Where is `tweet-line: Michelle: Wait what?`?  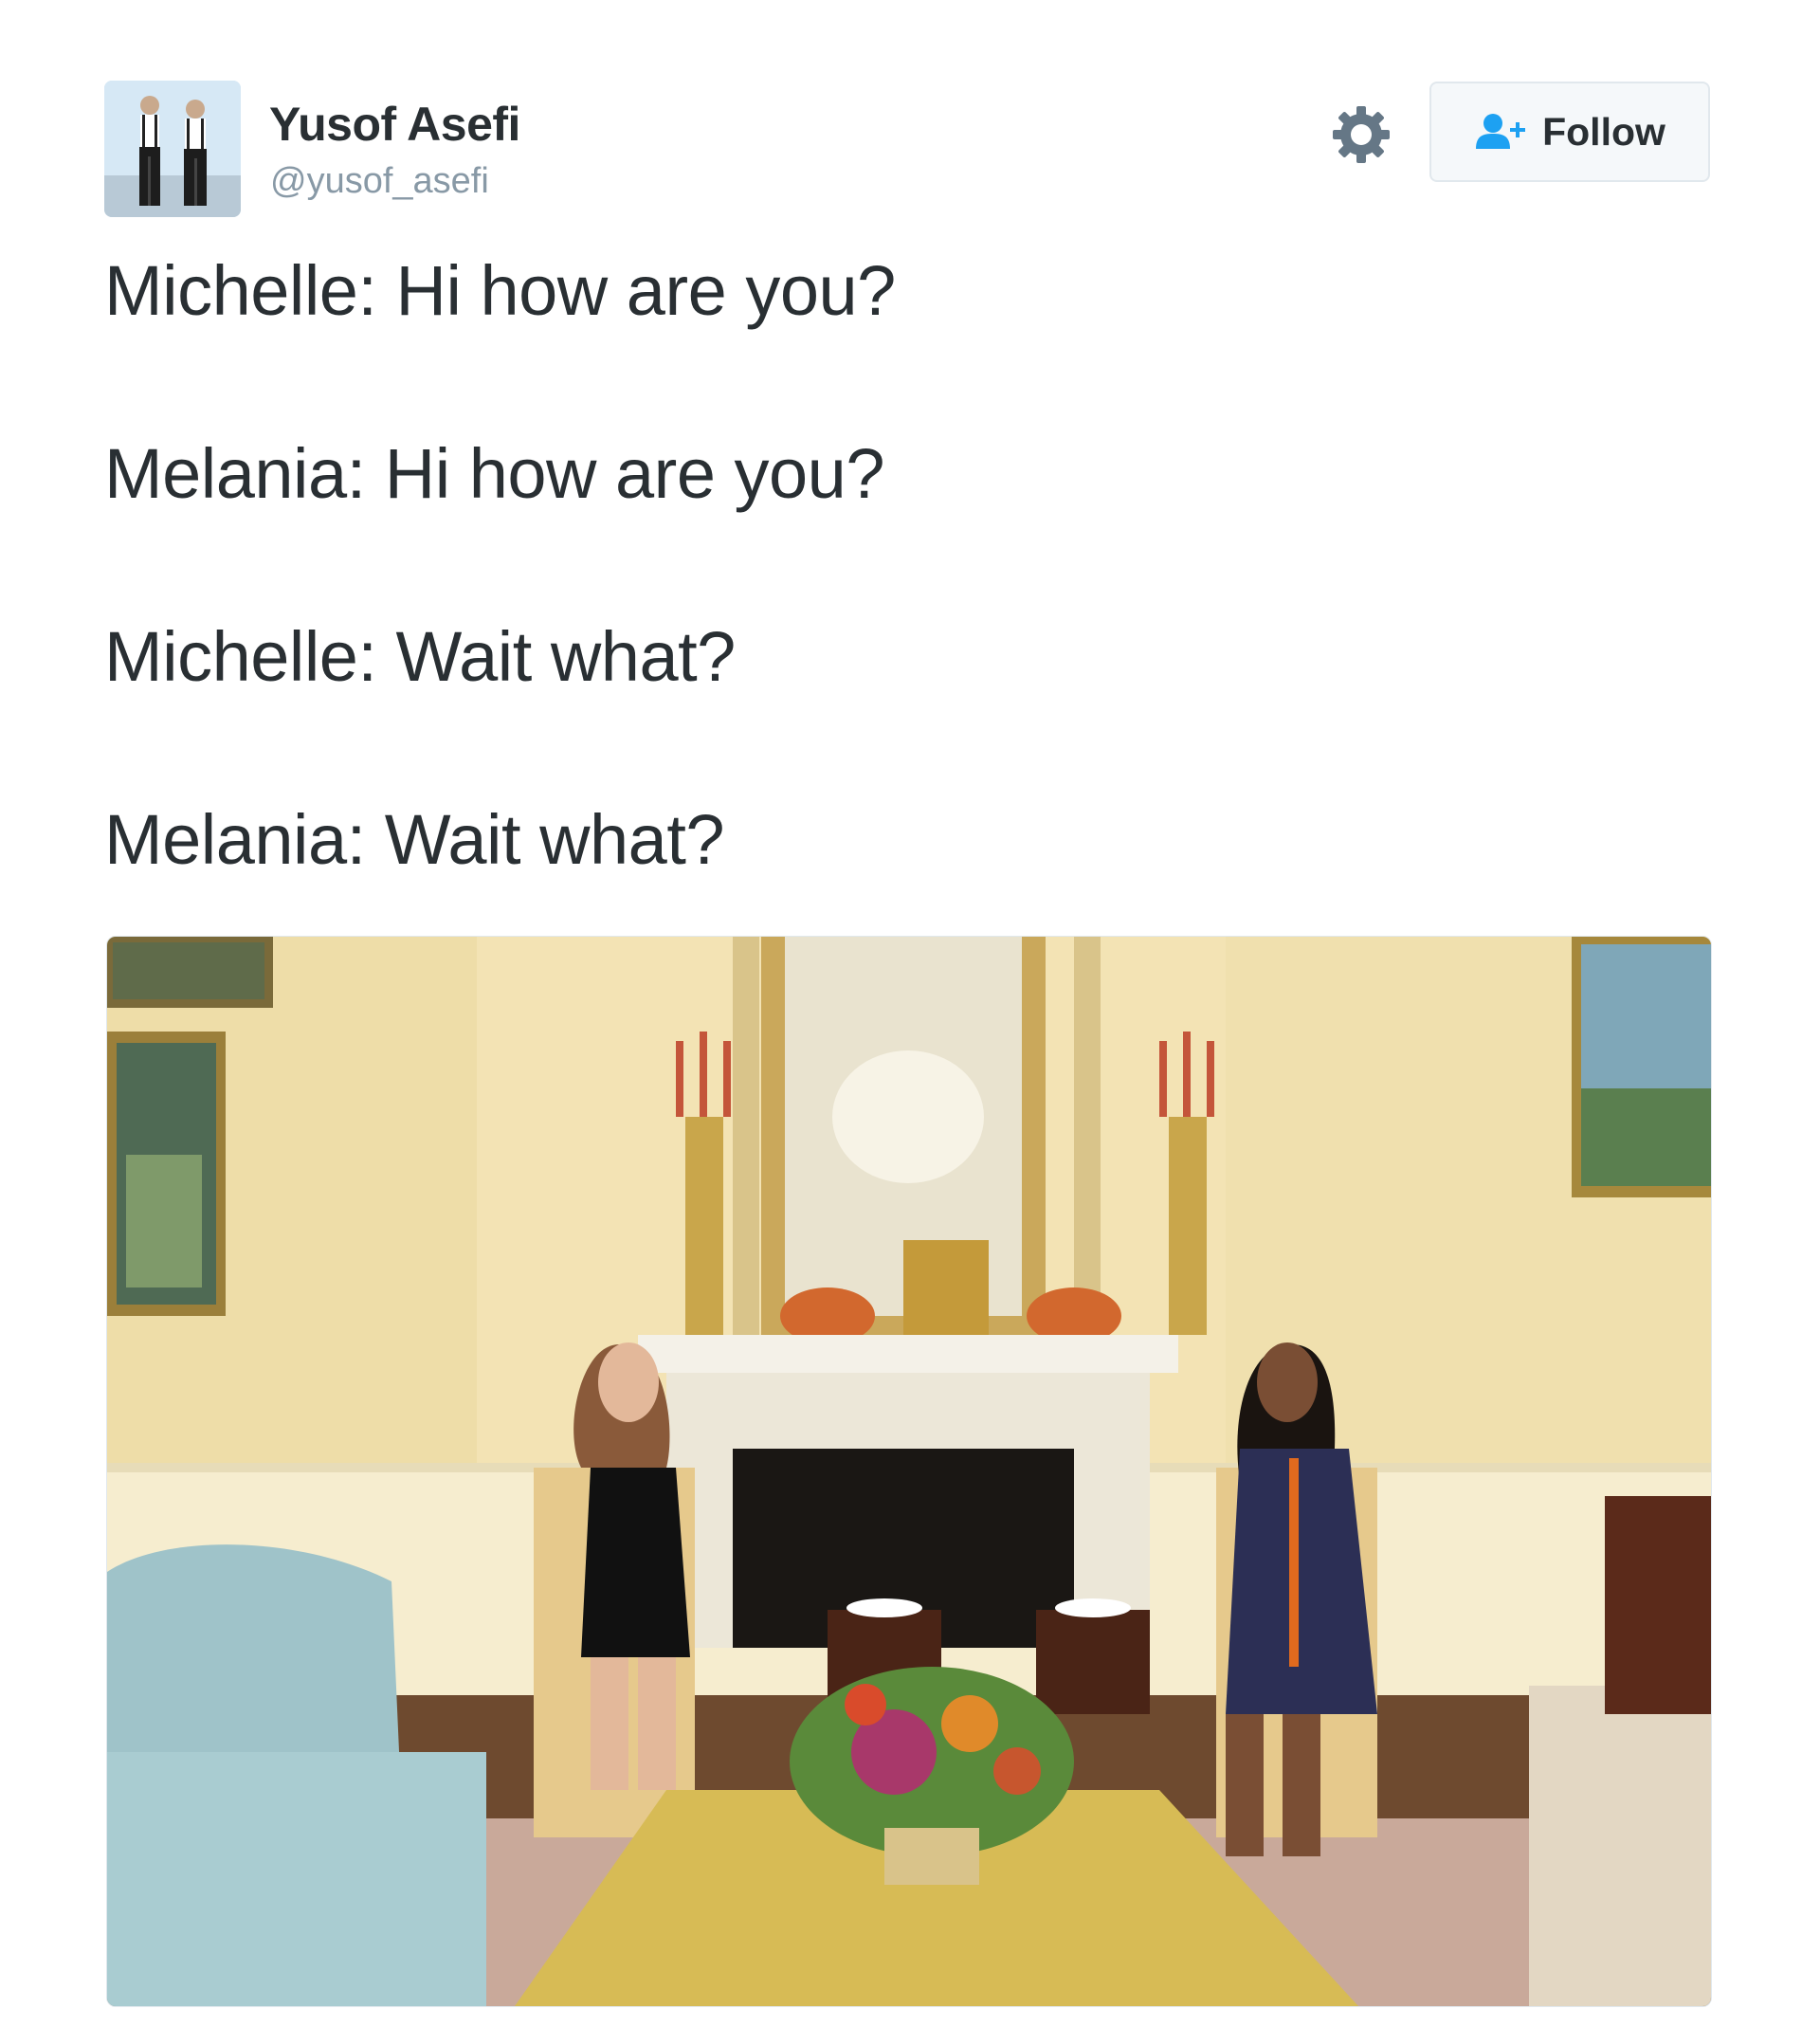
tweet-line: Michelle: Wait what? is located at coordinates (420, 656).